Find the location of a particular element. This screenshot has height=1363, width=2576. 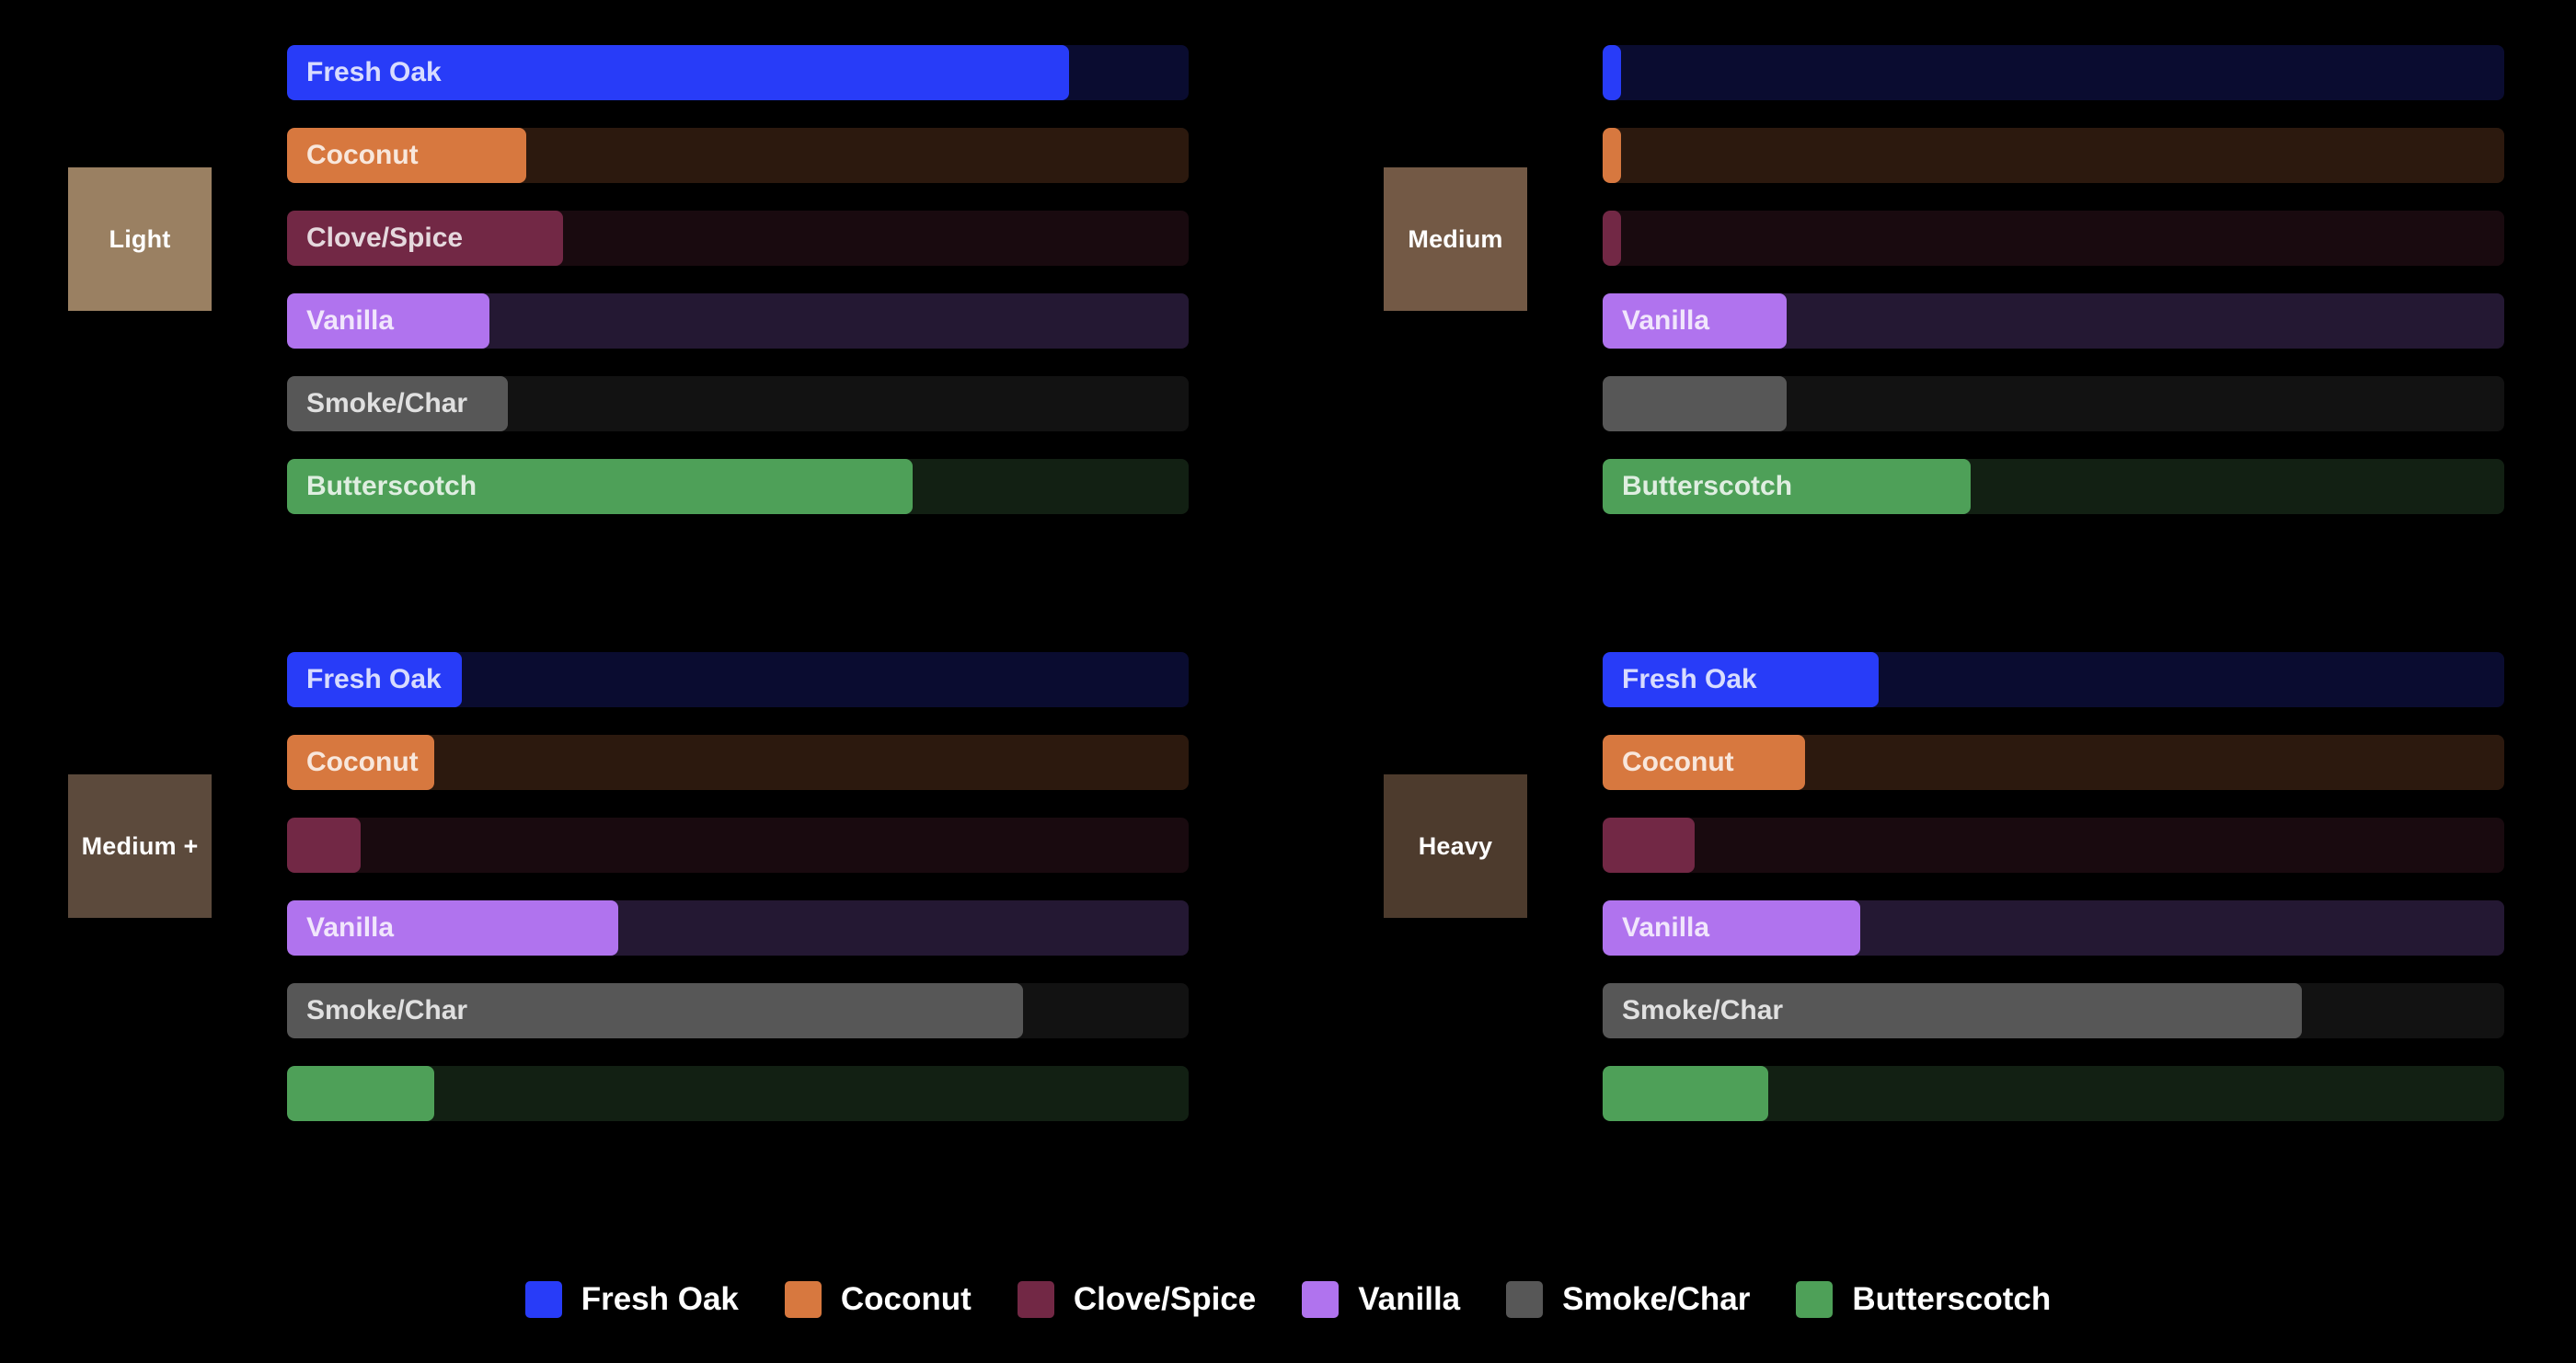

legend-item-vanilla: Vanilla is located at coordinates (1381, 1299).